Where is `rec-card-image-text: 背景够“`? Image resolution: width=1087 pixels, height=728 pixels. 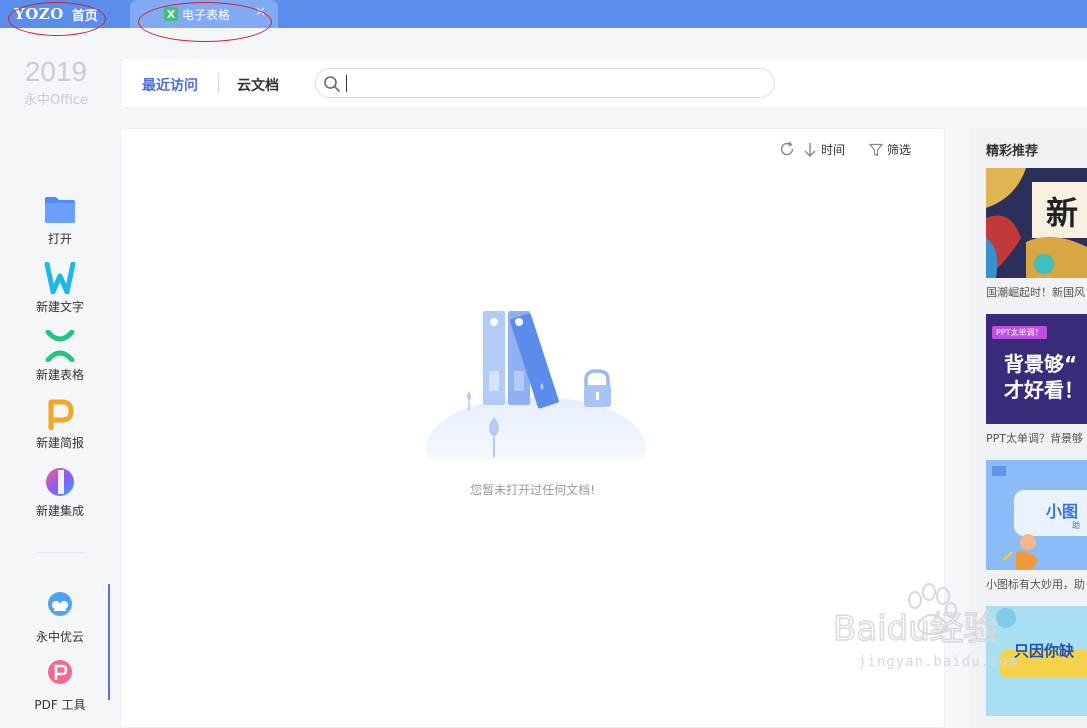 rec-card-image-text: 背景够“ is located at coordinates (1041, 364).